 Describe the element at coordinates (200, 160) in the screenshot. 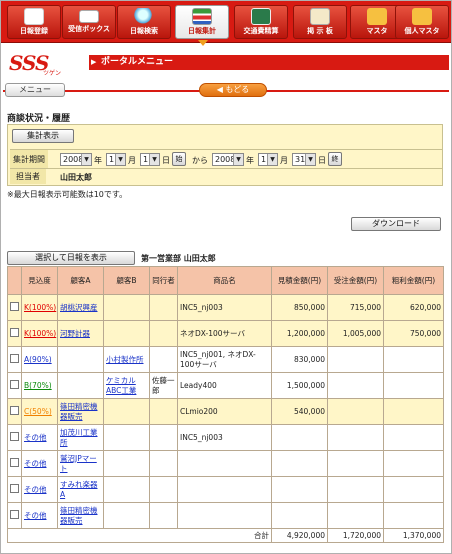

I see `from-text: から` at that location.